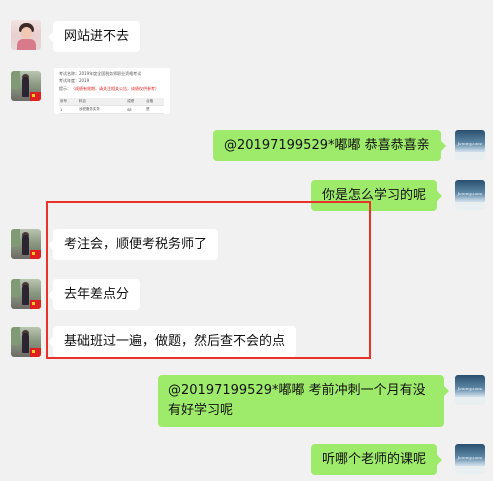 The image size is (493, 481). I want to click on message-bubble: @20197199529*嘟嘟 考前冲刺一个月有没有好学习呢, so click(303, 401).